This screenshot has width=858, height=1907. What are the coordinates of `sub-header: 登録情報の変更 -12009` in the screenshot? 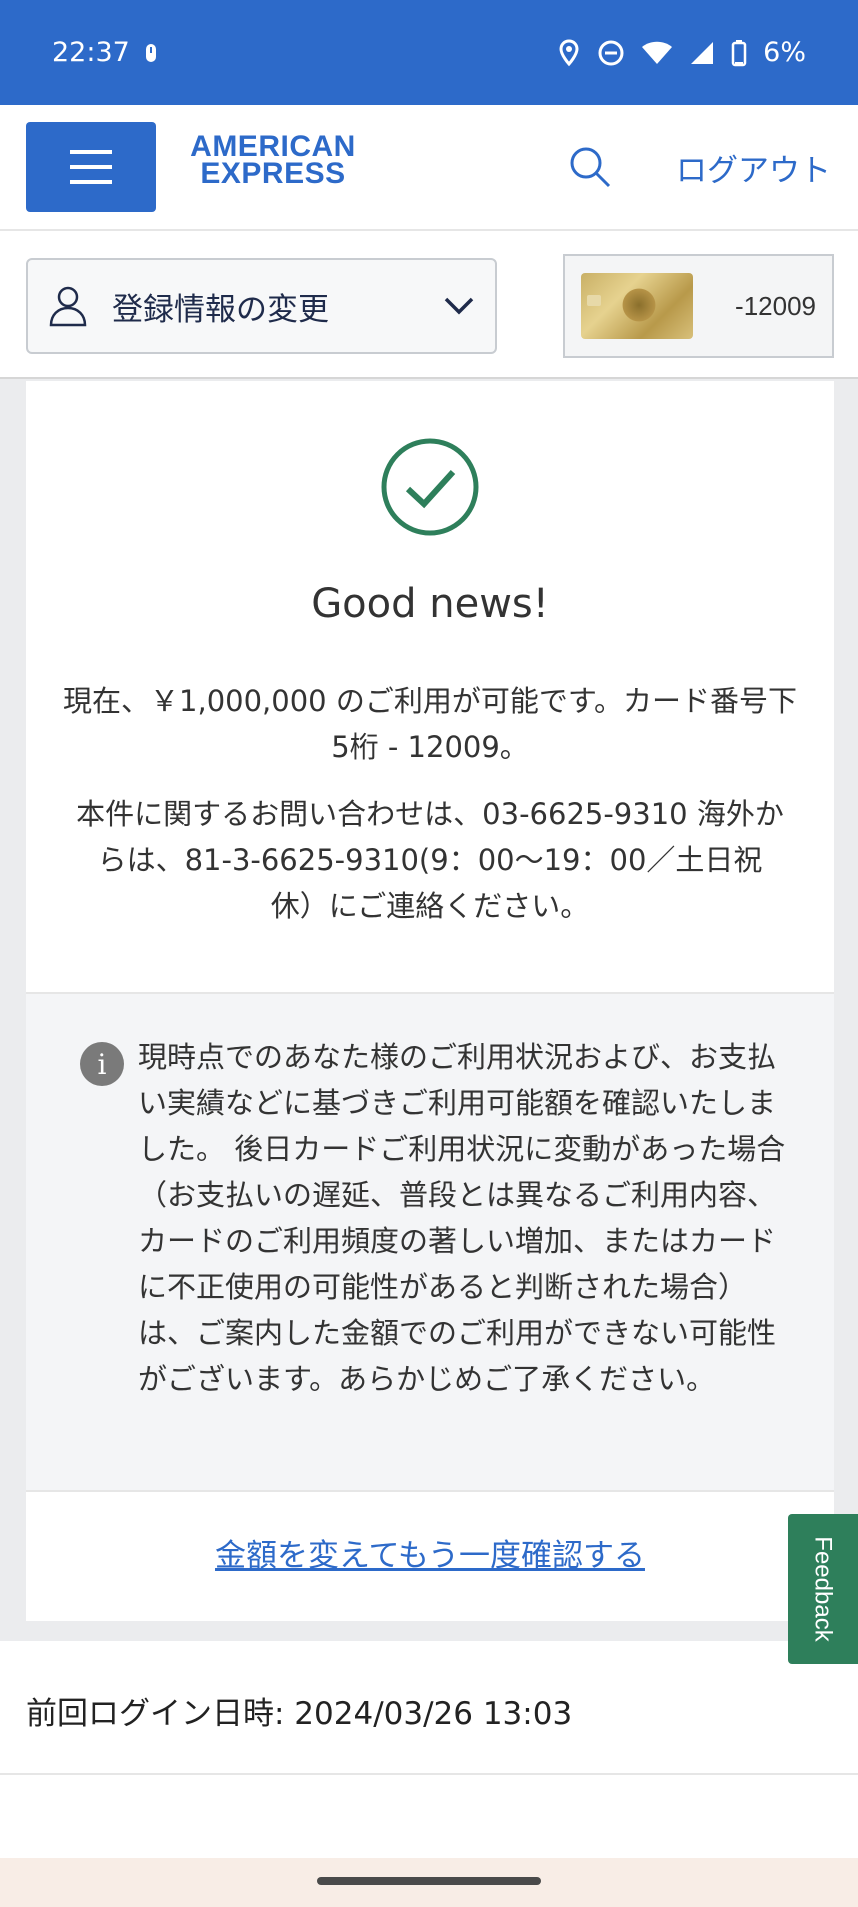 It's located at (429, 305).